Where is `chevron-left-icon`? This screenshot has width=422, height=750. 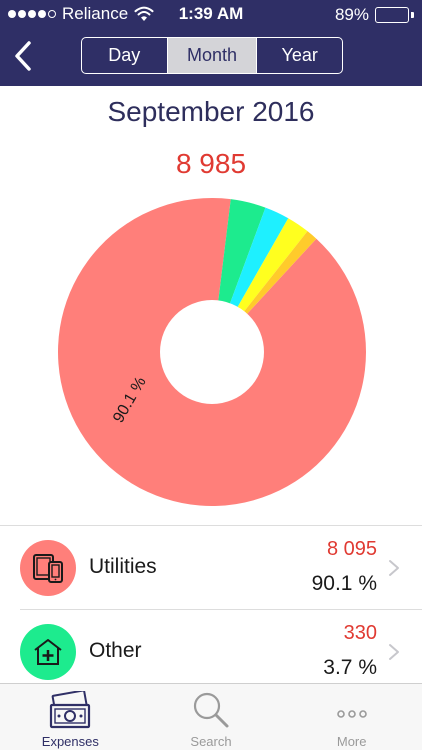
chevron-left-icon is located at coordinates (23, 56).